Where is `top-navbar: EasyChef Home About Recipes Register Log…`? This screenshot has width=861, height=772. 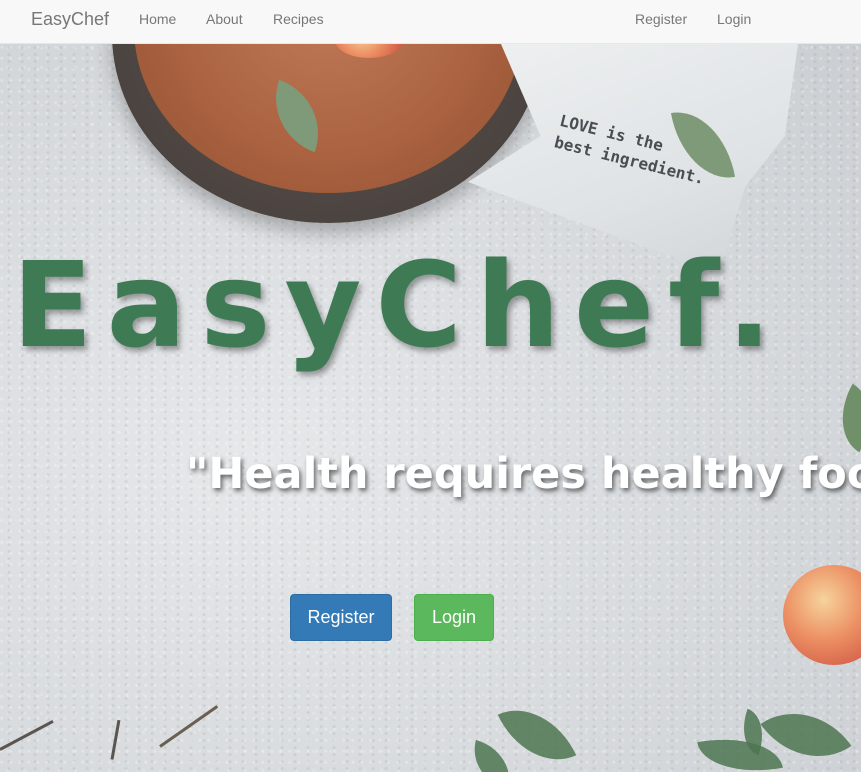 top-navbar: EasyChef Home About Recipes Register Log… is located at coordinates (430, 22).